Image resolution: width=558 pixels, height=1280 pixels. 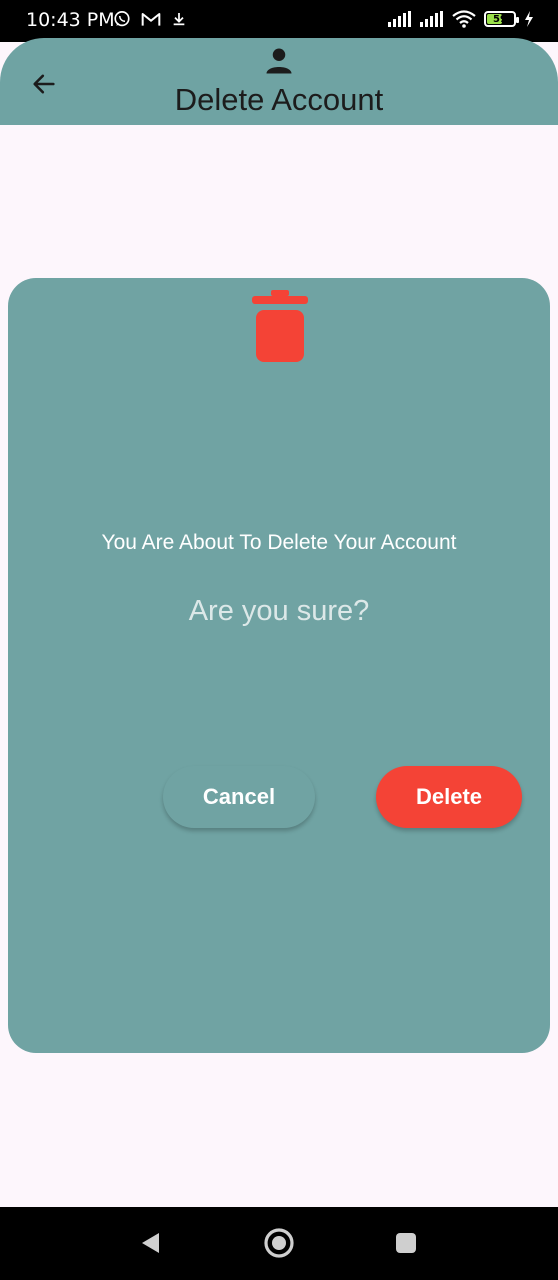 What do you see at coordinates (464, 19) in the screenshot?
I see `wifi-icon` at bounding box center [464, 19].